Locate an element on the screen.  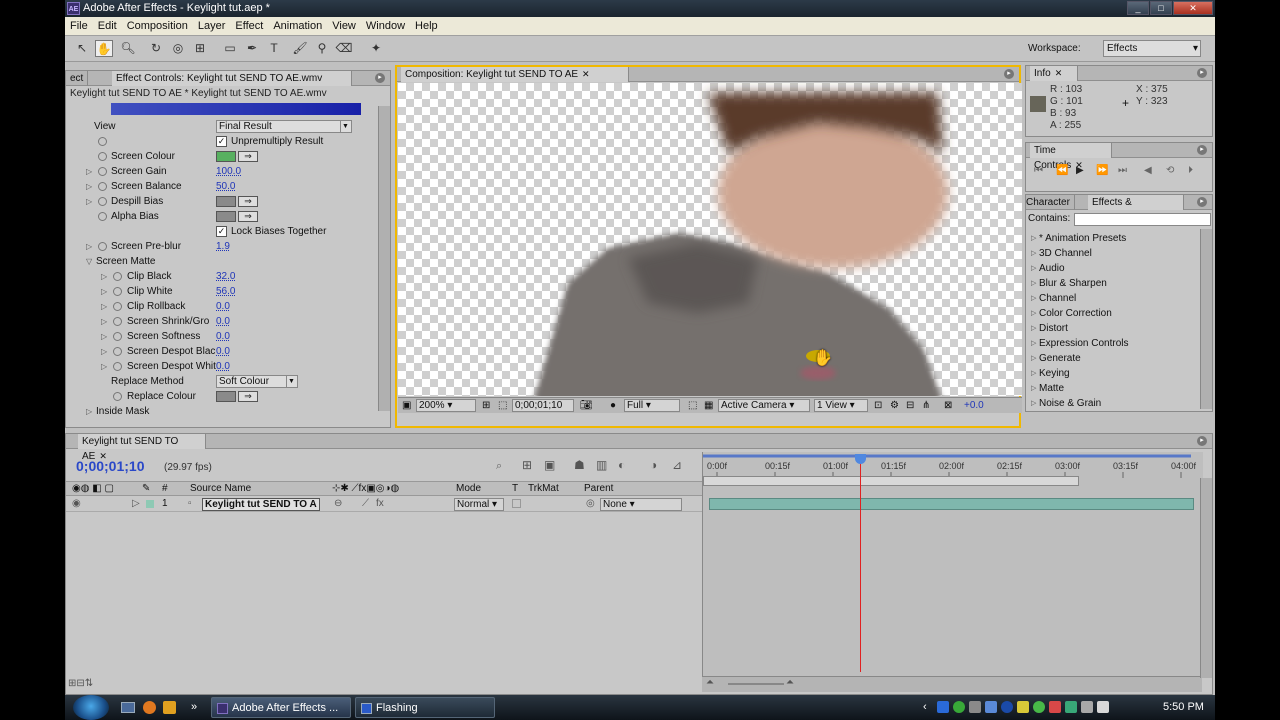
current-time-indicator is located at coordinates (860, 563).